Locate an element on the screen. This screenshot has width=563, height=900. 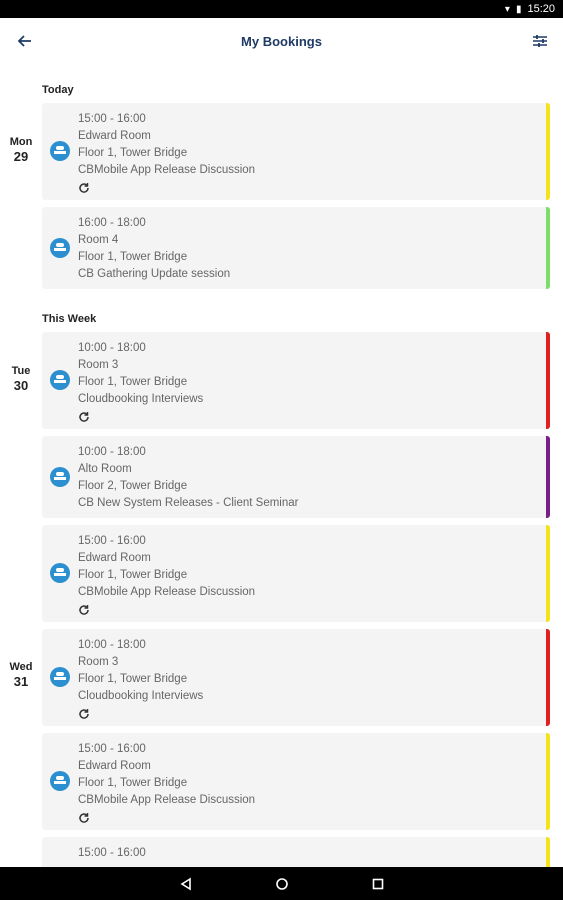
booking-room: Room 4 is located at coordinates (98, 240).